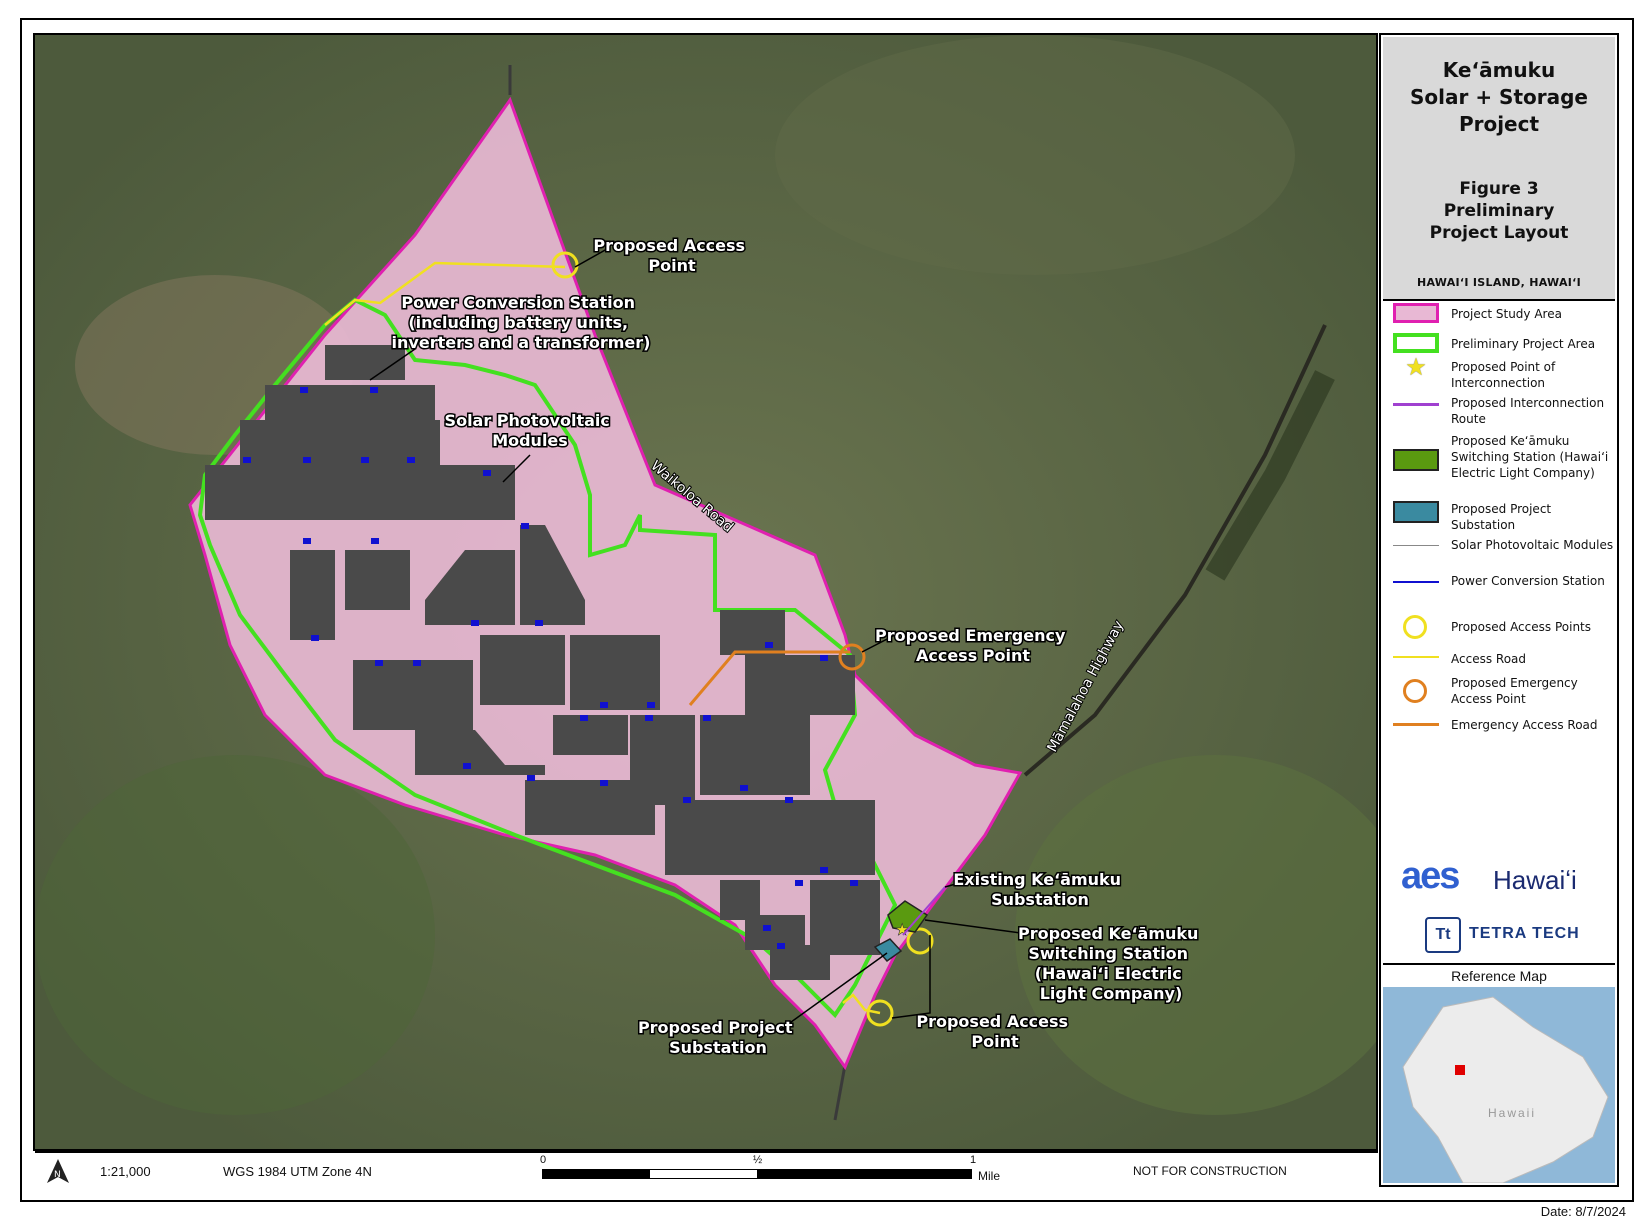 This screenshot has width=1650, height=1224. What do you see at coordinates (1499, 97) in the screenshot?
I see `project-title: Keʻāmuku Solar + Storage Project` at bounding box center [1499, 97].